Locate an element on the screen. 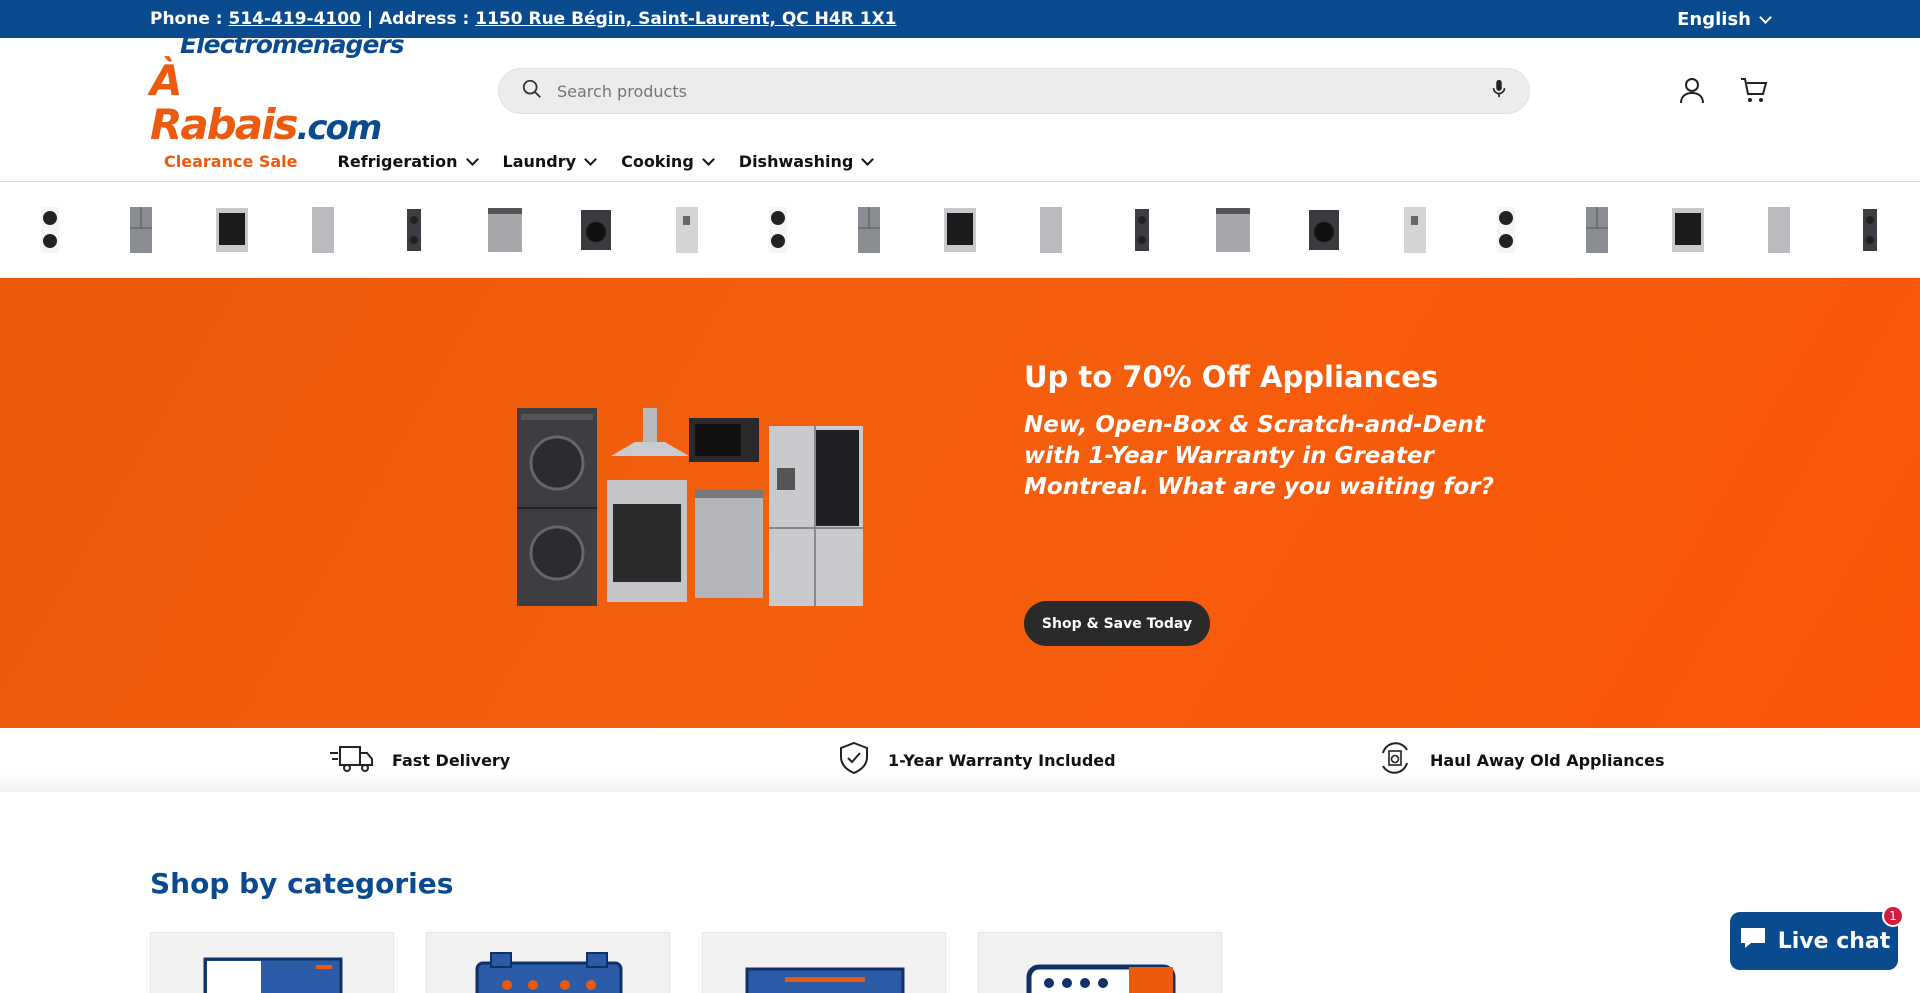 This screenshot has height=993, width=1920. feature-haul-away: Haul Away Old Appliances is located at coordinates (1521, 760).